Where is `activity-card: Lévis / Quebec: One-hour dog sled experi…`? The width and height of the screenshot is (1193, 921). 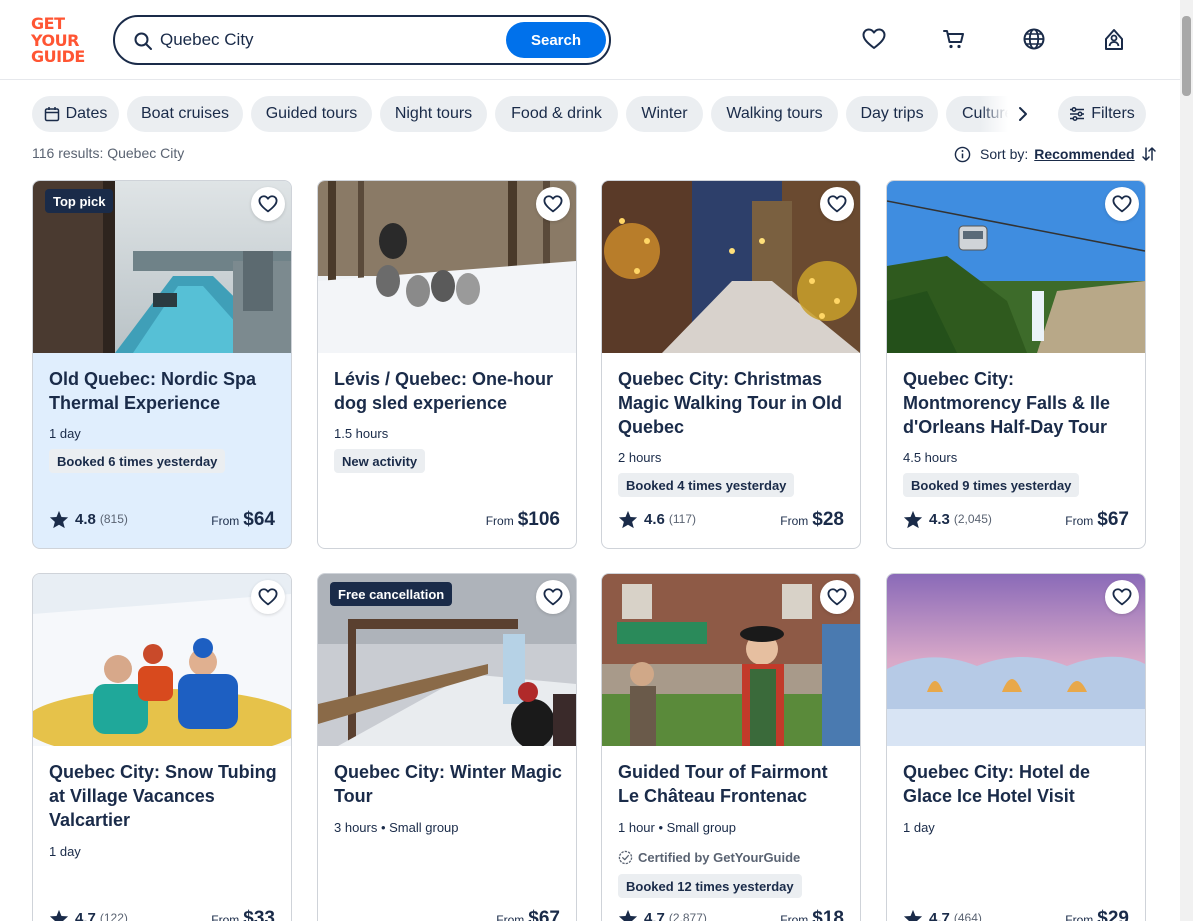
activity-card: Lévis / Quebec: One-hour dog sled experi… is located at coordinates (447, 364).